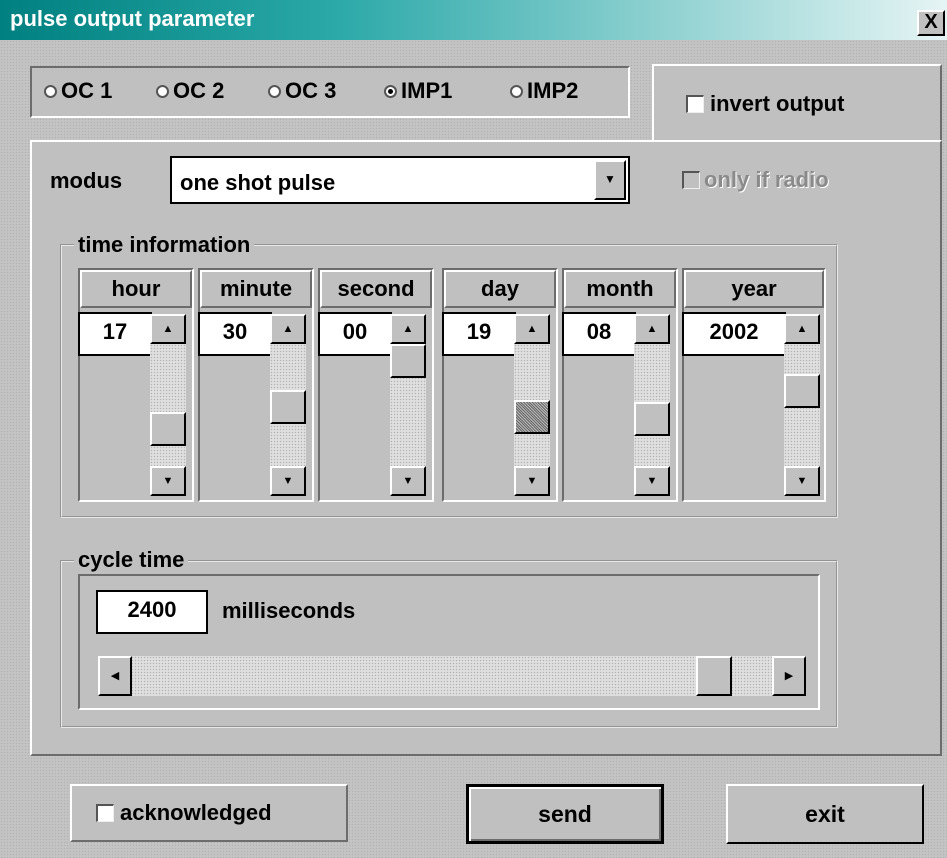 This screenshot has height=858, width=947. Describe the element at coordinates (691, 180) in the screenshot. I see `only-if-radio-checkbox` at that location.